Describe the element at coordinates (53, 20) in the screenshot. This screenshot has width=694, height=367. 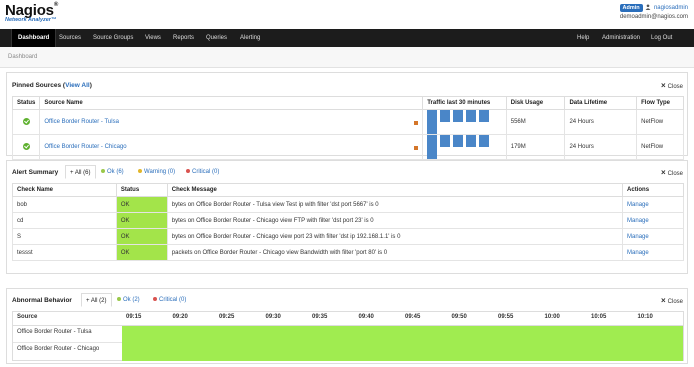
I see `logo-tm: ™` at that location.